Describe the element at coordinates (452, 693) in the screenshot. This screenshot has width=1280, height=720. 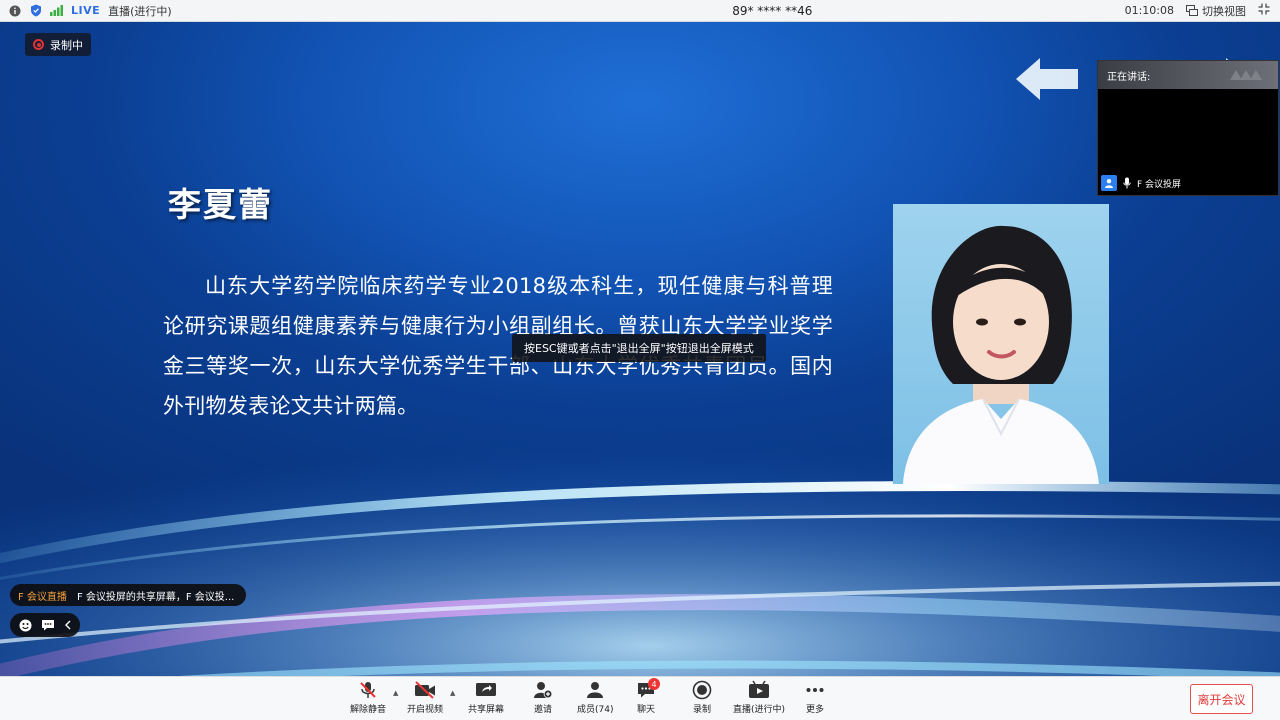
I see `video-options-caret-icon: ▲` at that location.